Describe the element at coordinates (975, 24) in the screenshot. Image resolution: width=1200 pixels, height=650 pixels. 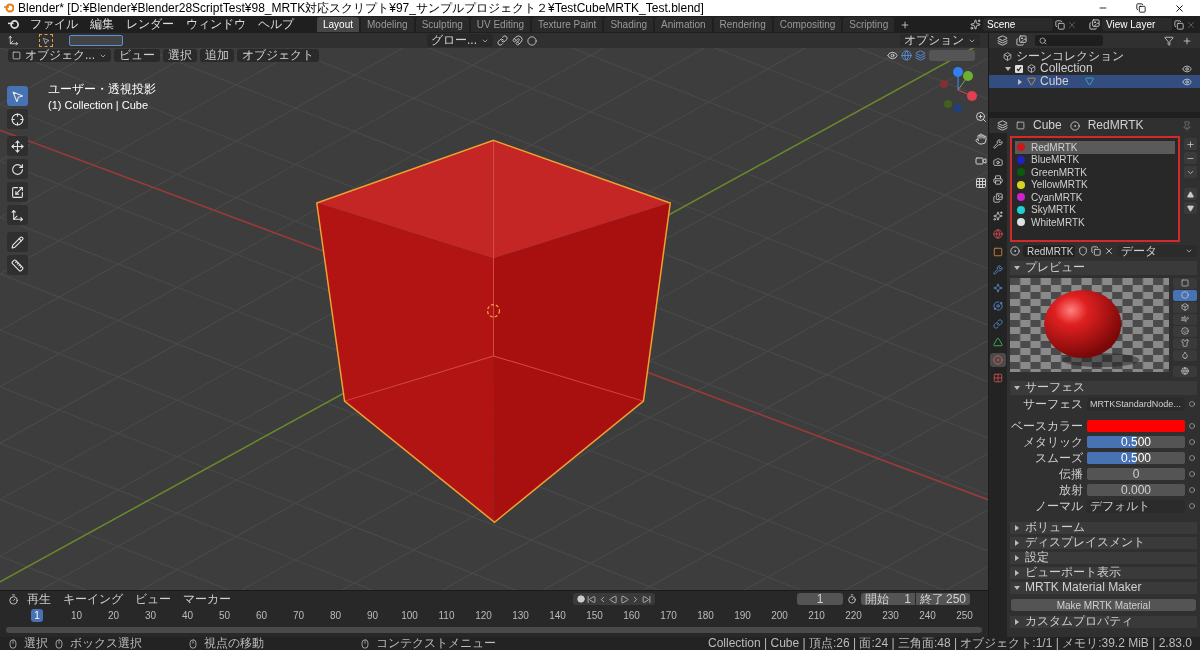
I see `scene-icon` at that location.